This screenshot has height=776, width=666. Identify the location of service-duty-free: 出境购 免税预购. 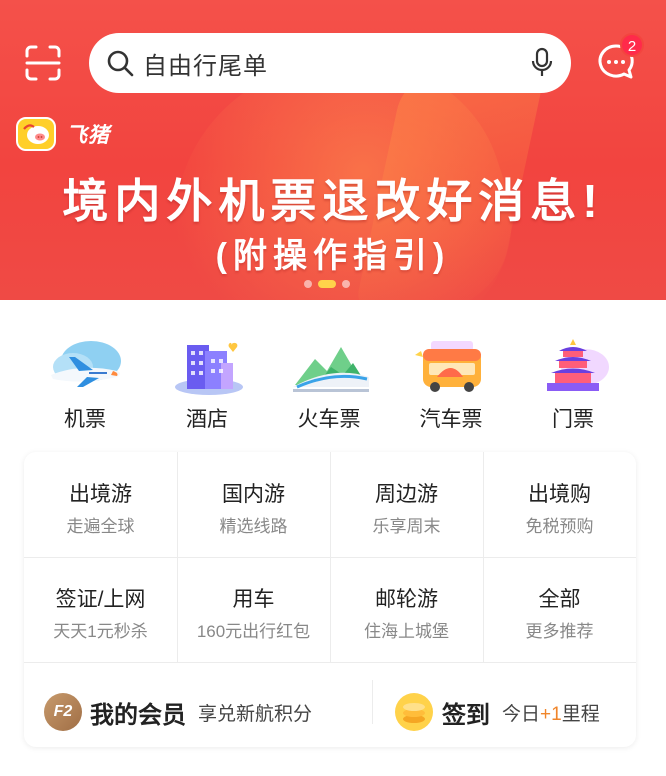
(559, 504).